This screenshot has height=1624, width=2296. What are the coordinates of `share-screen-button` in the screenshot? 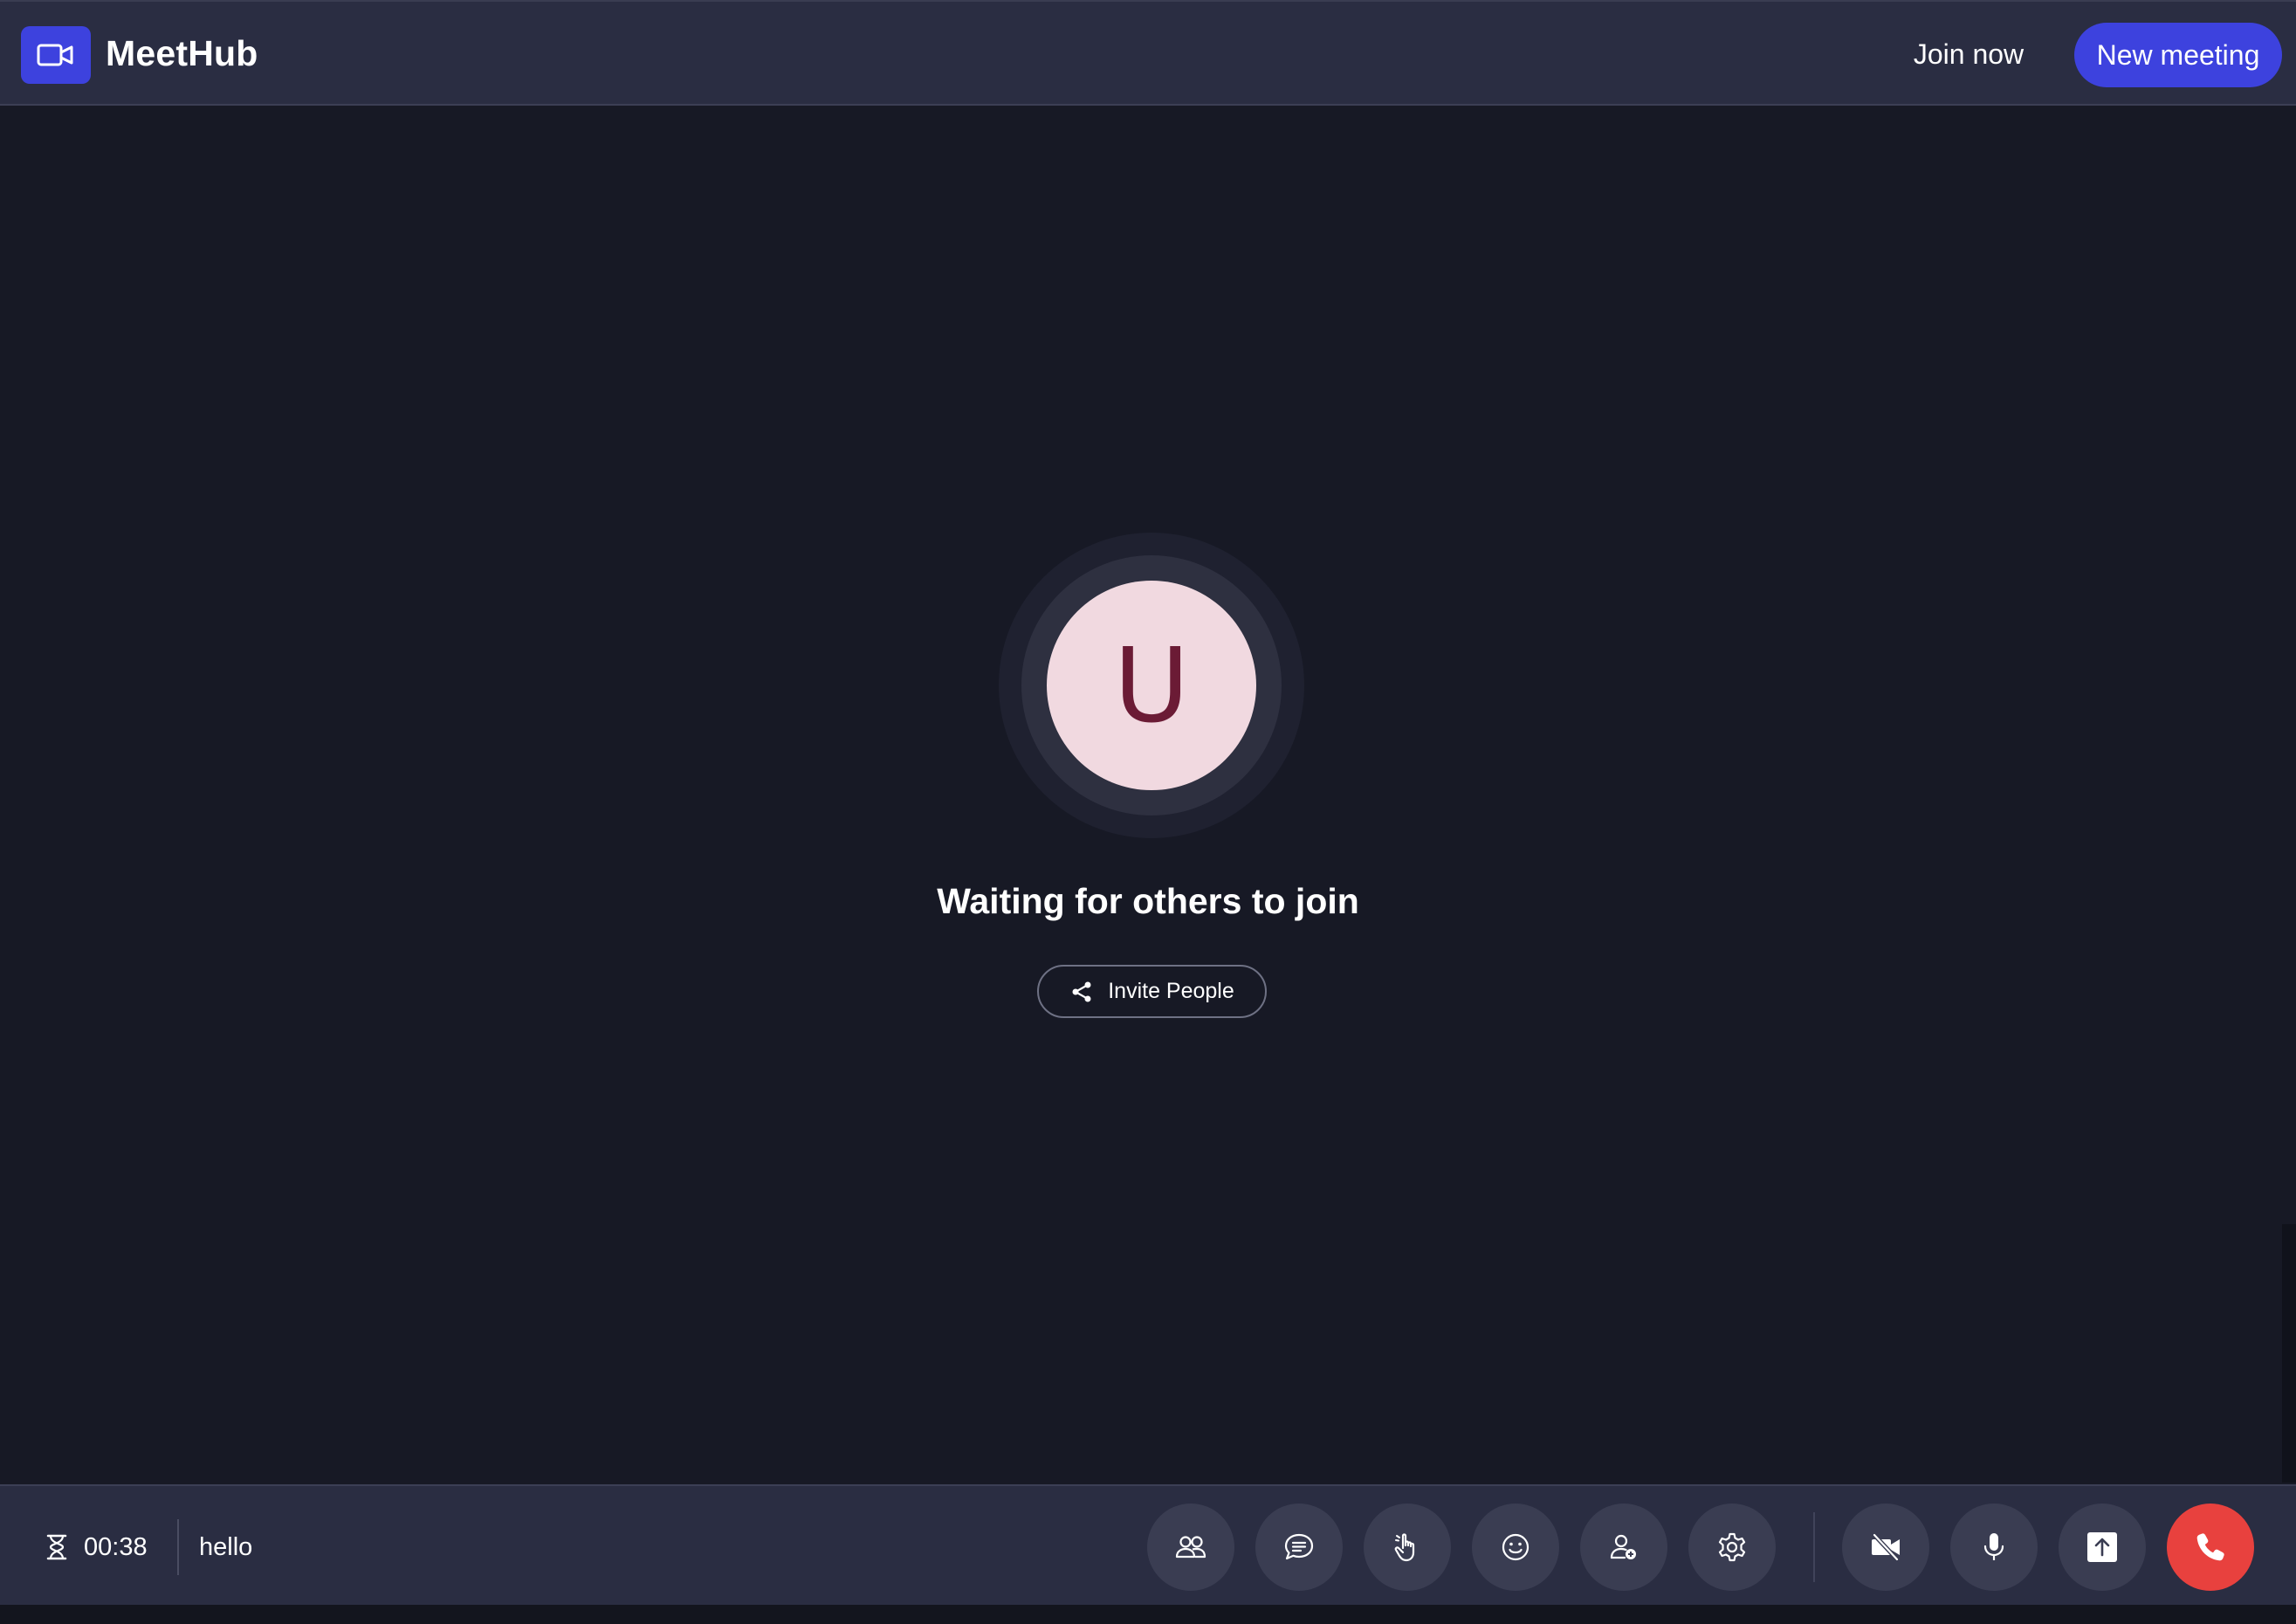 It's located at (2102, 1548).